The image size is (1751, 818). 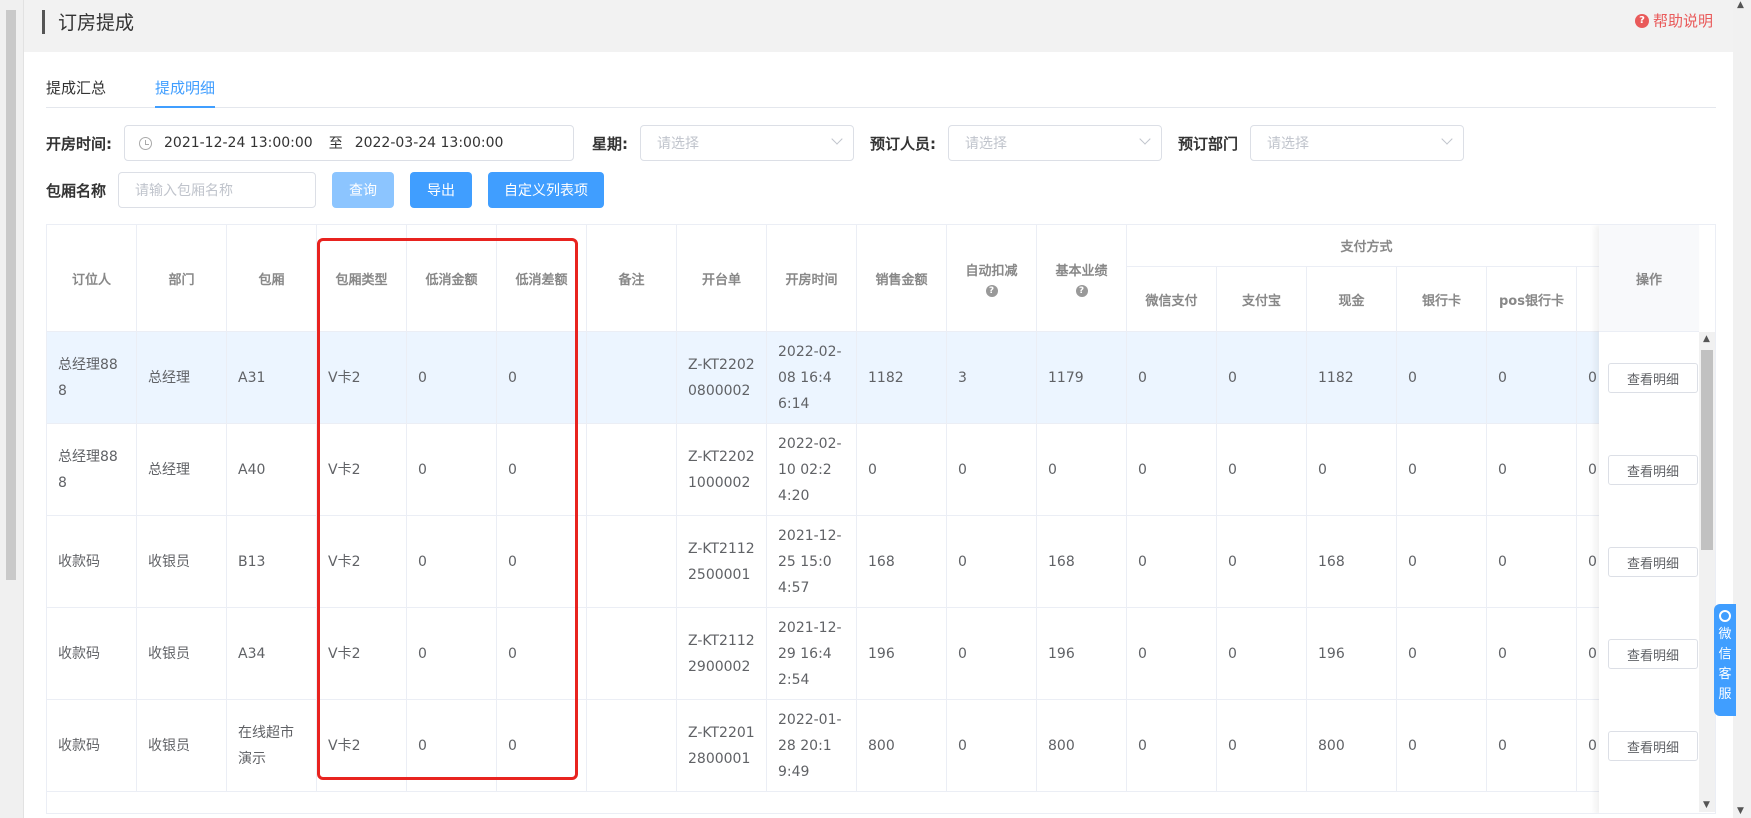 What do you see at coordinates (429, 143) in the screenshot?
I see `date-end: 2022-03-24 13:00:00` at bounding box center [429, 143].